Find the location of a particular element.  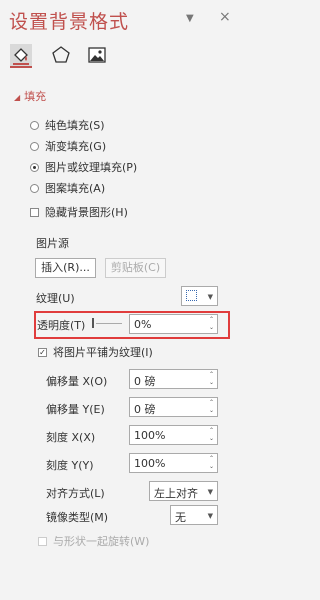

transparency-slider-thumb is located at coordinates (93, 323).